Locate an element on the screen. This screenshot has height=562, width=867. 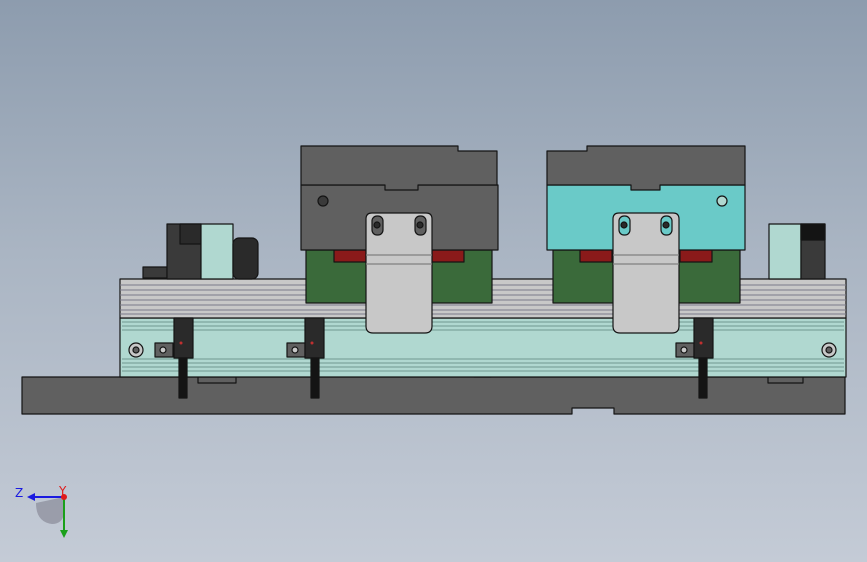
axis-y-label: Y is located at coordinates (62, 491).